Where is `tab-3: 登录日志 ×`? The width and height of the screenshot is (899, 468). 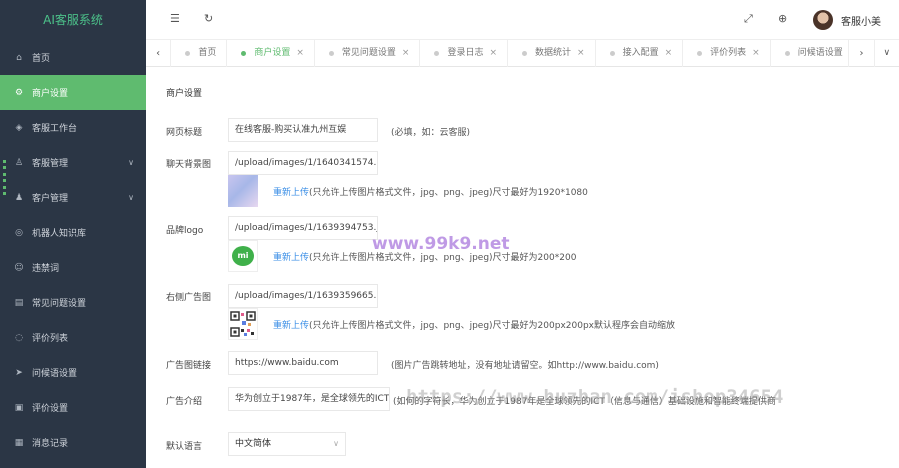 tab-3: 登录日志 × is located at coordinates (464, 53).